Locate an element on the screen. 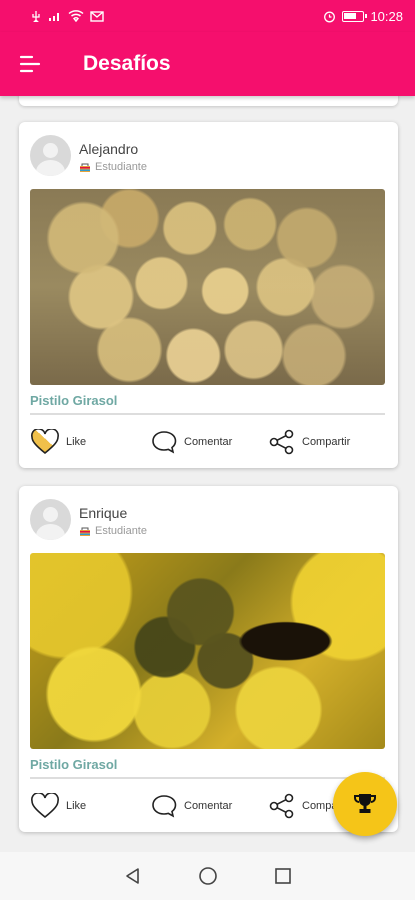  system-nav-bar is located at coordinates (207, 876).